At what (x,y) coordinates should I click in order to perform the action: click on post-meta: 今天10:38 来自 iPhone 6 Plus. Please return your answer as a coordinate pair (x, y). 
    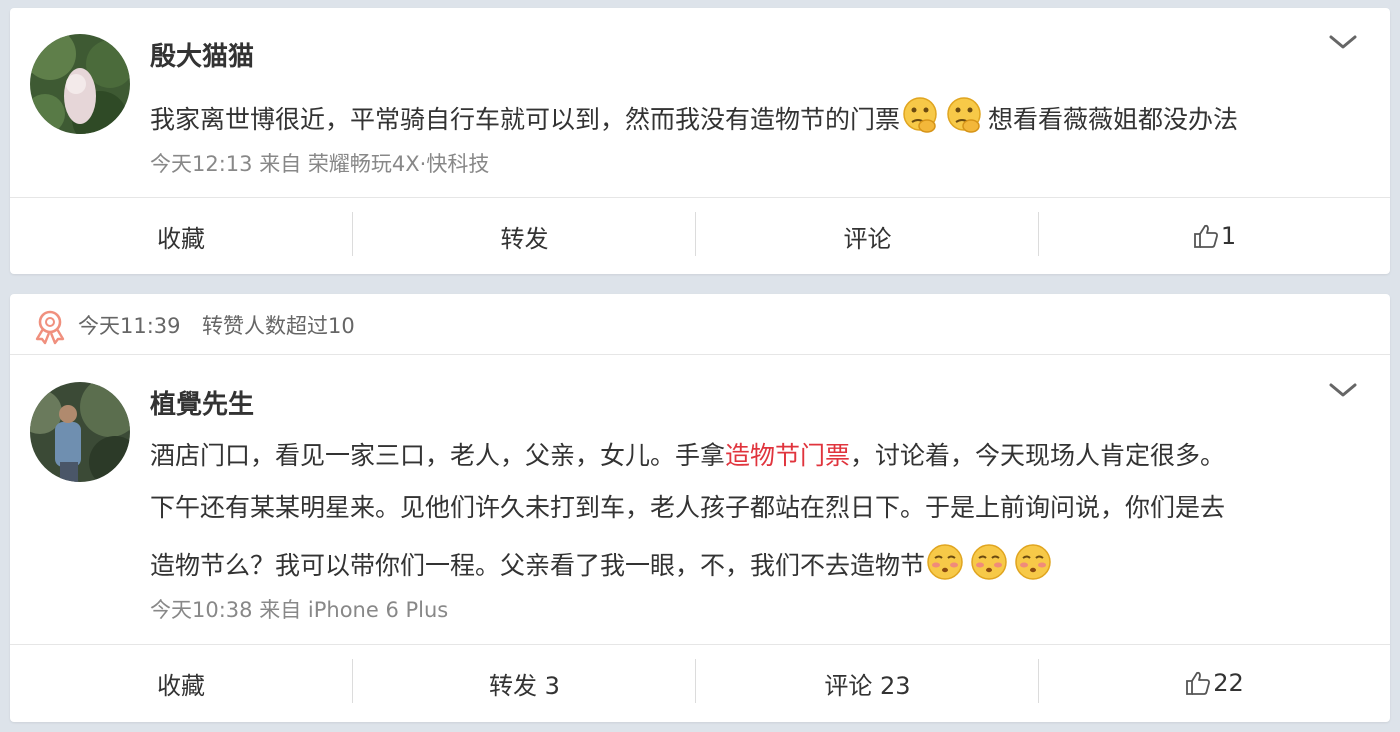
    Looking at the image, I should click on (299, 609).